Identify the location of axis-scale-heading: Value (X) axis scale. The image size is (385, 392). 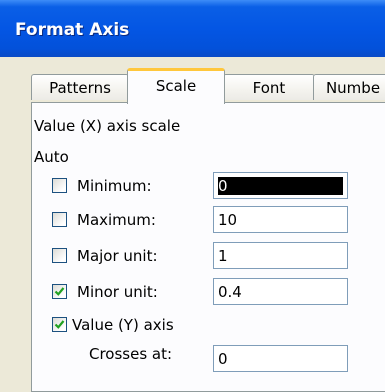
(107, 126).